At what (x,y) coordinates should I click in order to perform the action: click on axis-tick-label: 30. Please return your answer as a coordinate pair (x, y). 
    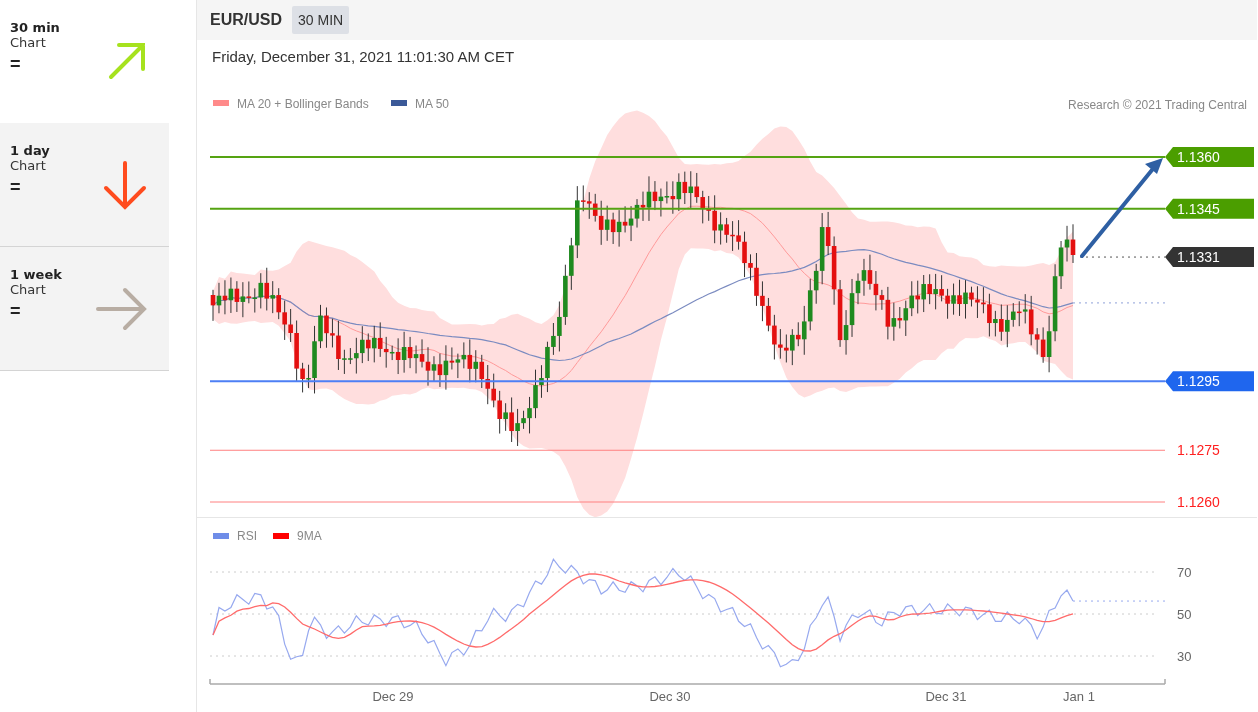
    Looking at the image, I should click on (1184, 656).